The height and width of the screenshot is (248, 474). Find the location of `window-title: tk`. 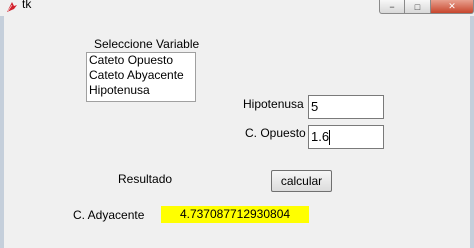

window-title: tk is located at coordinates (27, 5).